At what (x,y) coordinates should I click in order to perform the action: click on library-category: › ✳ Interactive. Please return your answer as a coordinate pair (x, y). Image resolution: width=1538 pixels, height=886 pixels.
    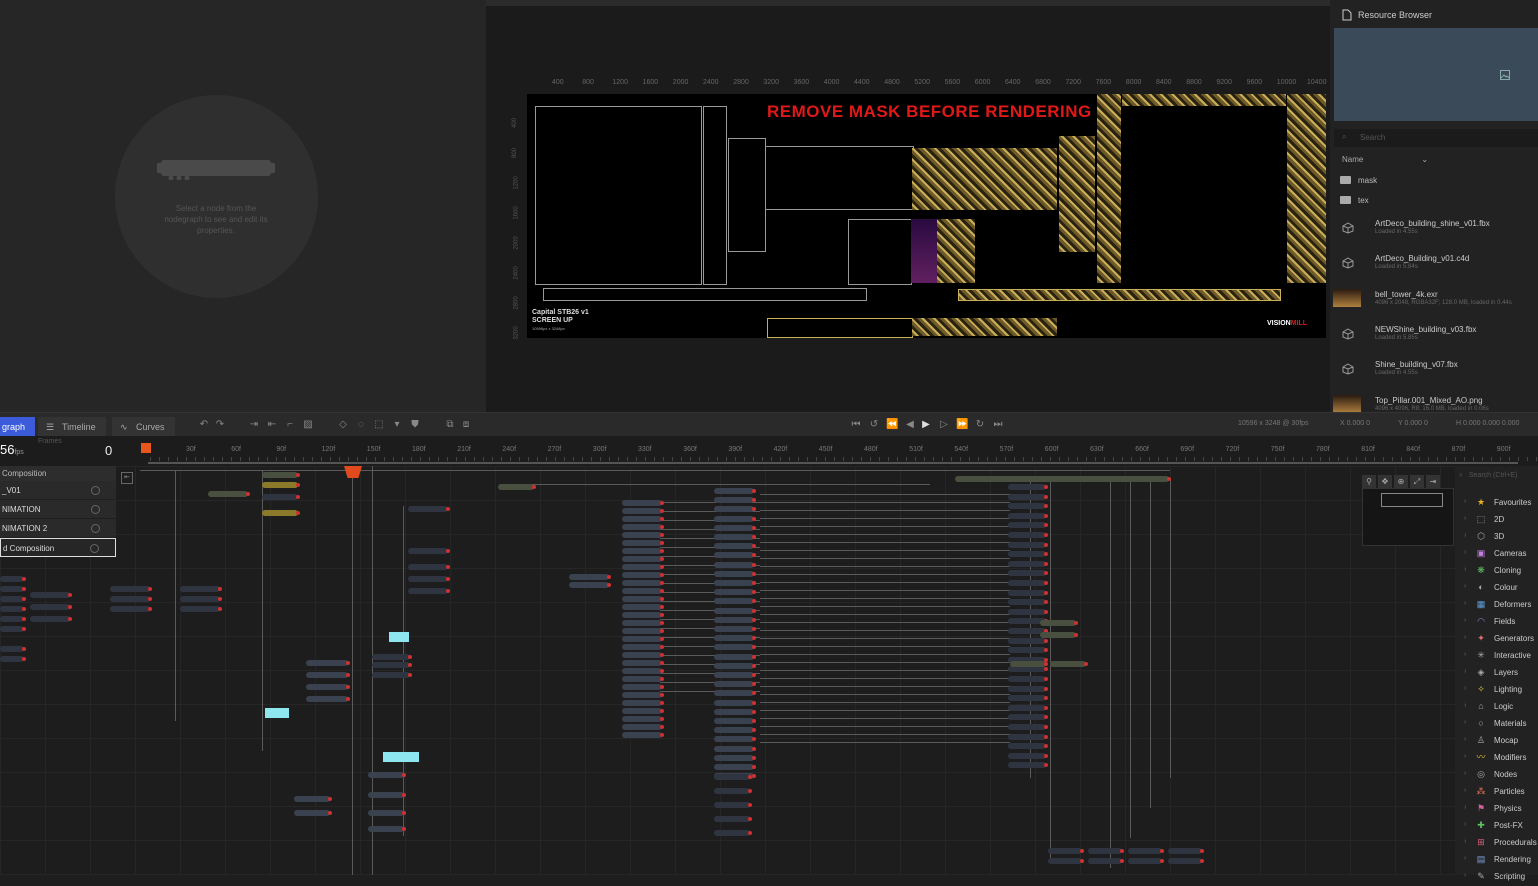
    Looking at the image, I should click on (1496, 656).